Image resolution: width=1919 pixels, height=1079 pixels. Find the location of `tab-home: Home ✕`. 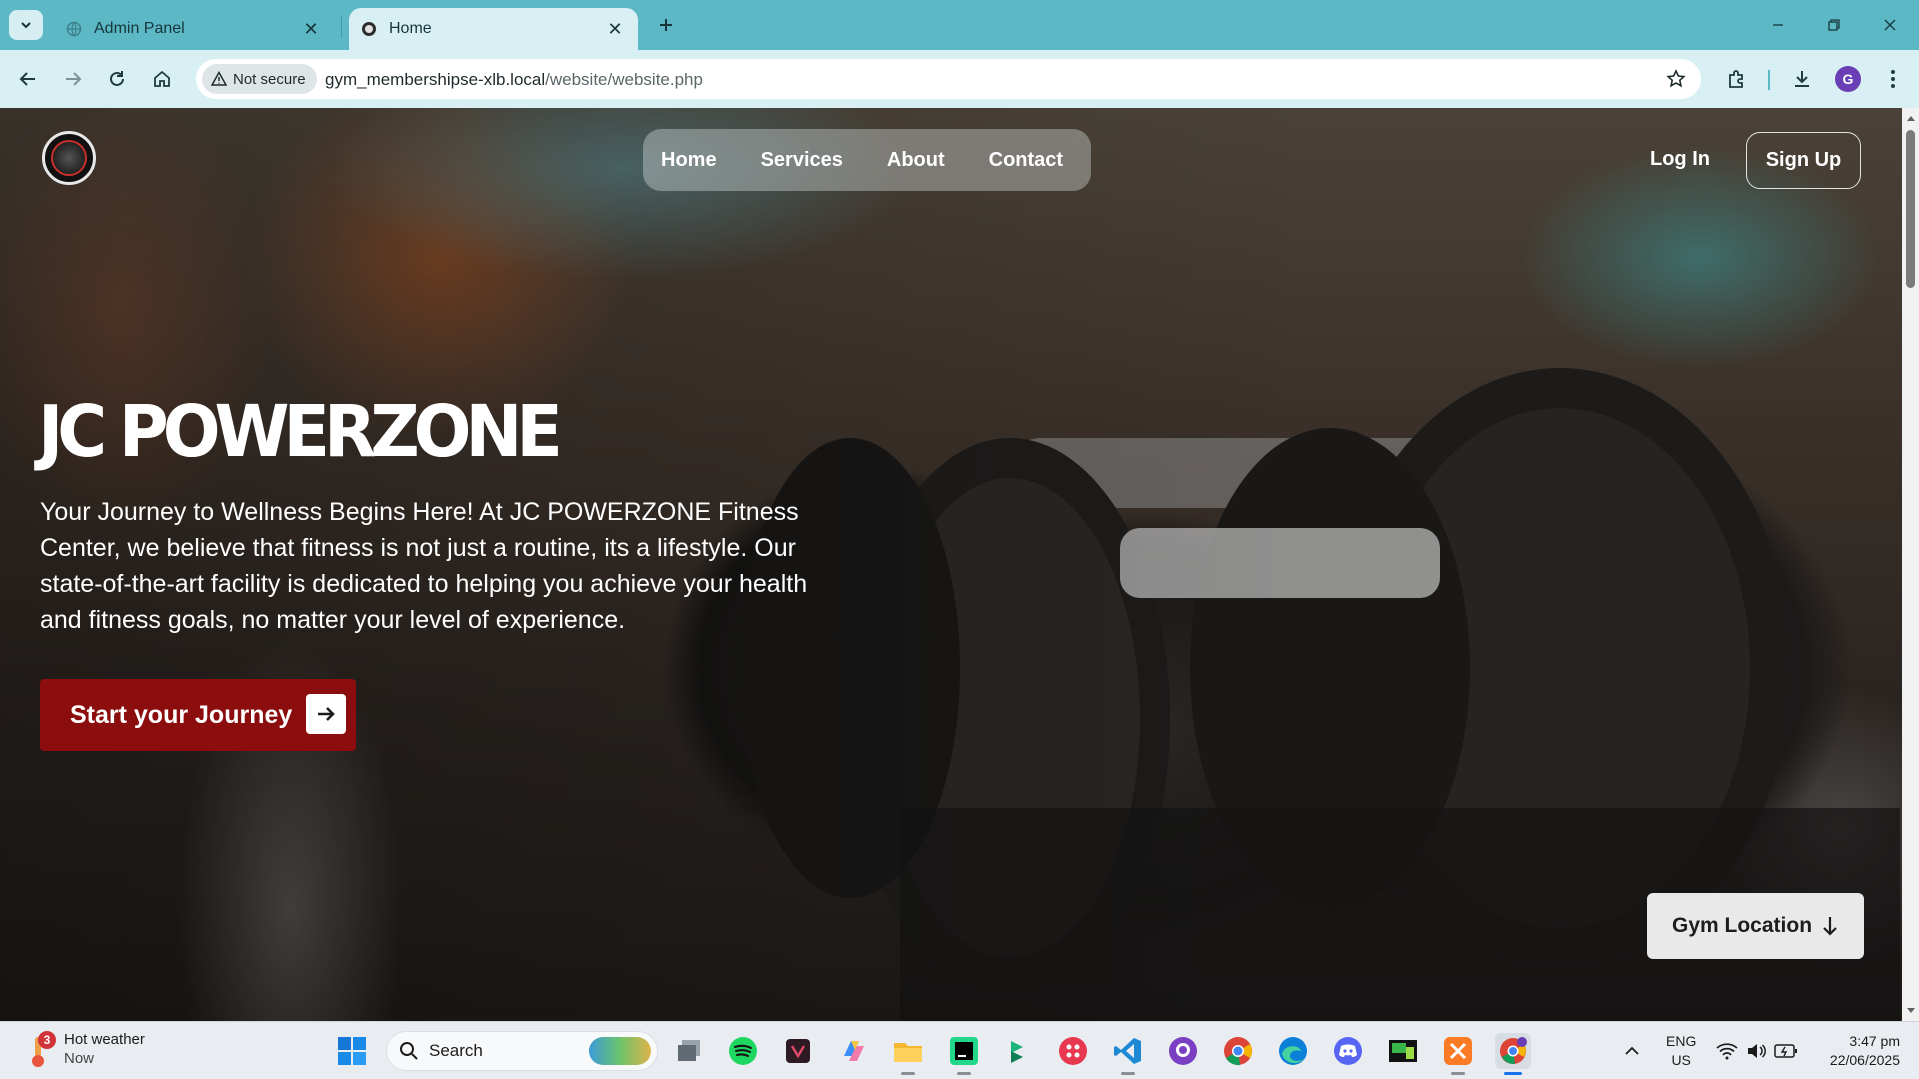

tab-home: Home ✕ is located at coordinates (493, 29).